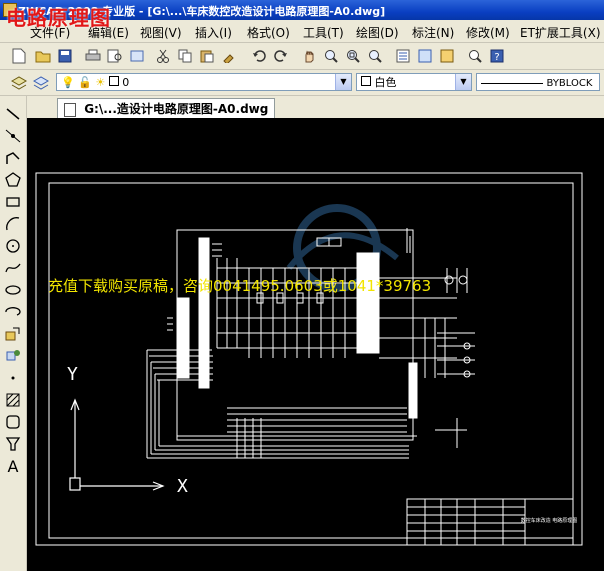 The width and height of the screenshot is (604, 571). I want to click on redo-icon, so click(281, 56).